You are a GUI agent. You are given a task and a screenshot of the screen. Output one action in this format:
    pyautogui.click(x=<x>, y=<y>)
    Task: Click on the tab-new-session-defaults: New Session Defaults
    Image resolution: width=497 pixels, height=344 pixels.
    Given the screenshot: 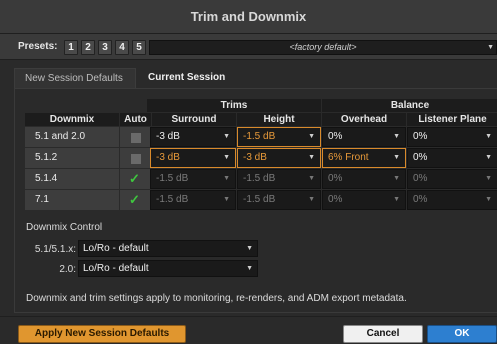 What is the action you would take?
    pyautogui.click(x=75, y=78)
    